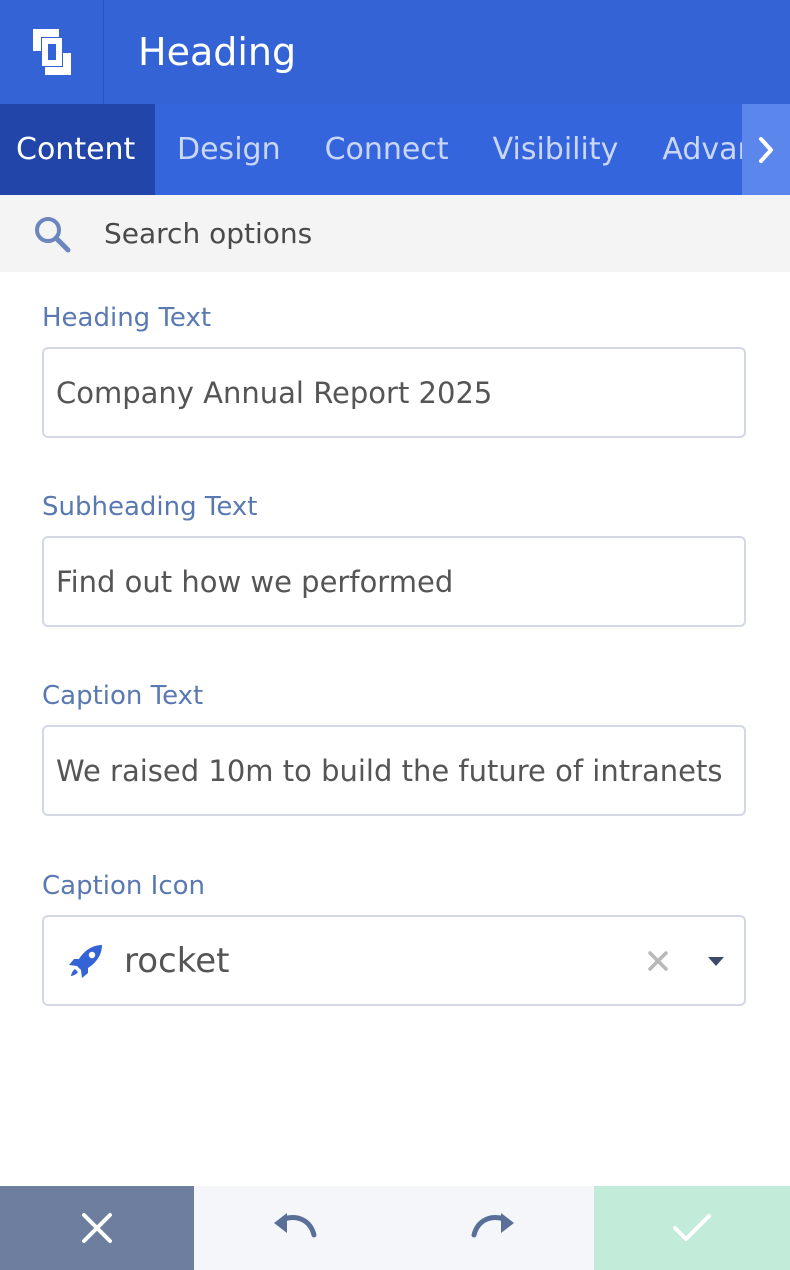 Image resolution: width=790 pixels, height=1270 pixels. Describe the element at coordinates (394, 960) in the screenshot. I see `caption-icon-select: rocket` at that location.